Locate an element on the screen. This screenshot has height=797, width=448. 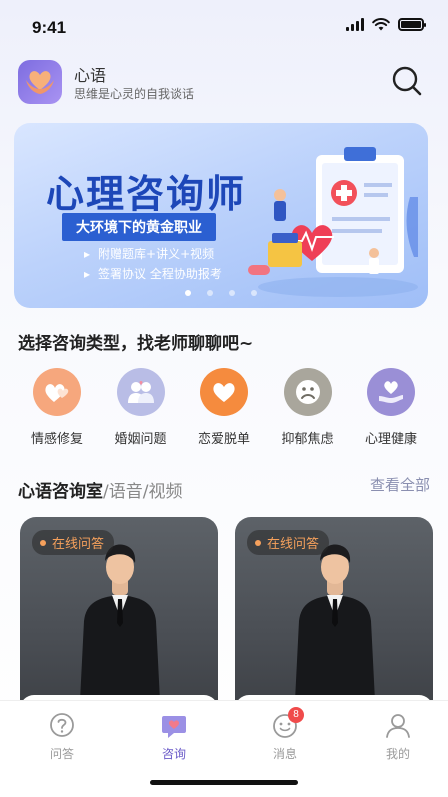
signal-icon is located at coordinates (355, 24).